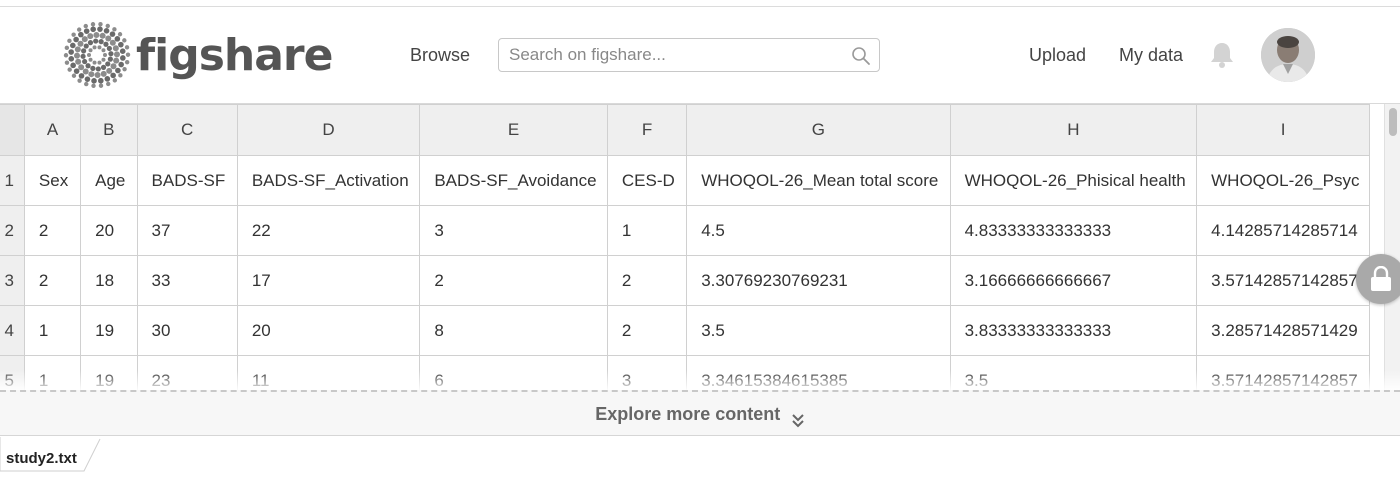 The height and width of the screenshot is (477, 1400). Describe the element at coordinates (818, 330) in the screenshot. I see `table-cell: 3.5` at that location.